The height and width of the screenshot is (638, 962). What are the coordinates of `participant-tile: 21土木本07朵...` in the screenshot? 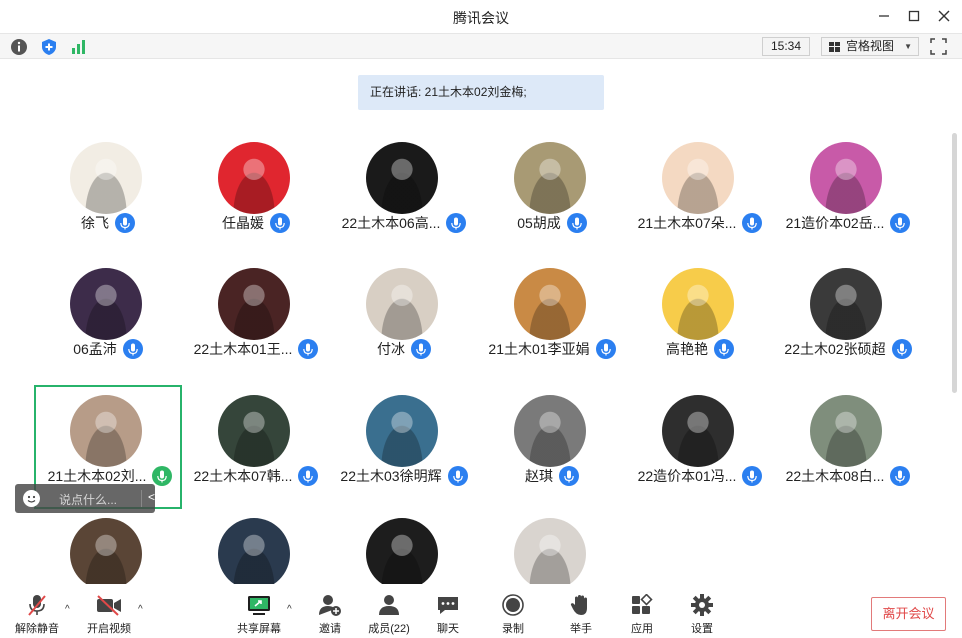 It's located at (700, 194).